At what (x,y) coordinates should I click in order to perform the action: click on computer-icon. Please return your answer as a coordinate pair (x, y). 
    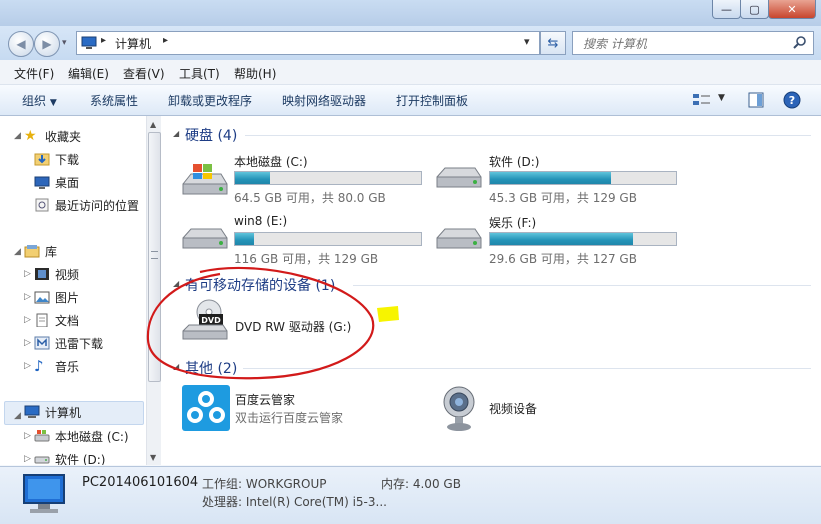
    Looking at the image, I should click on (32, 411).